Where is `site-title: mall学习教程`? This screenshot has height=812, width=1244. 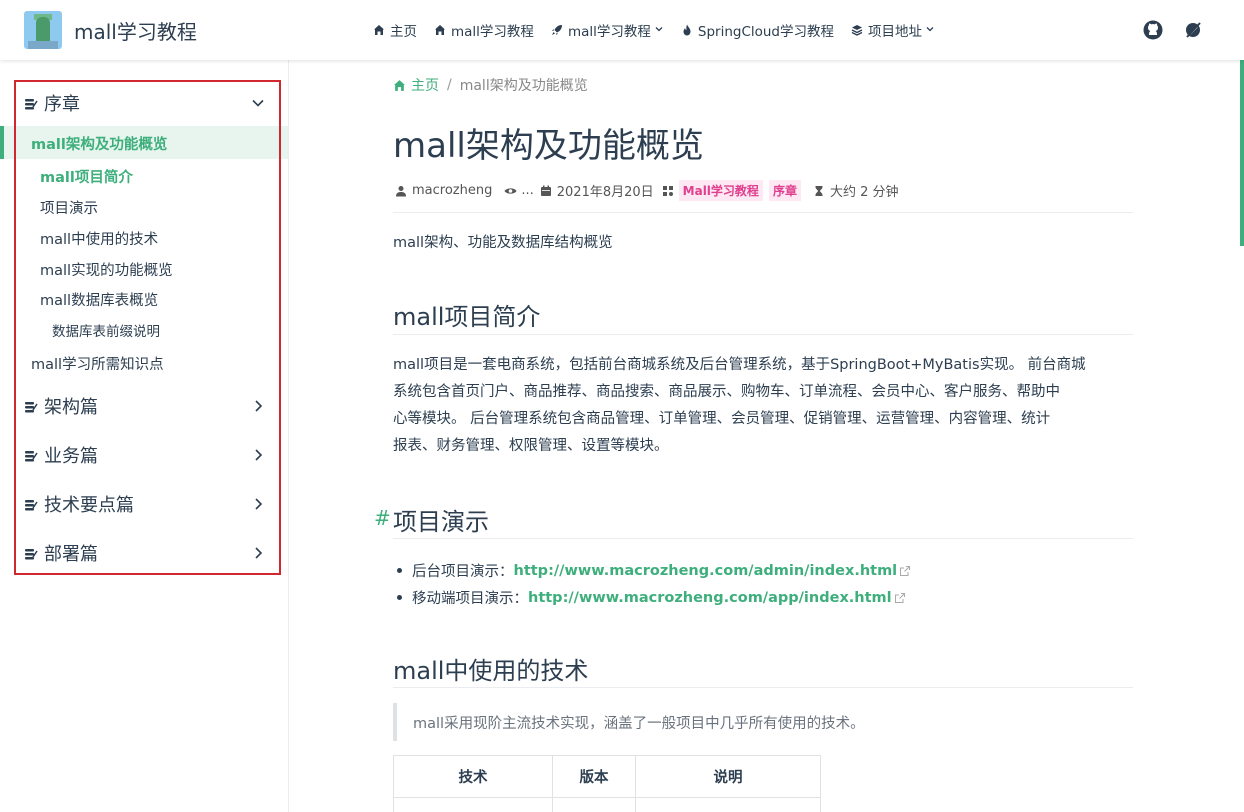
site-title: mall学习教程 is located at coordinates (135, 31).